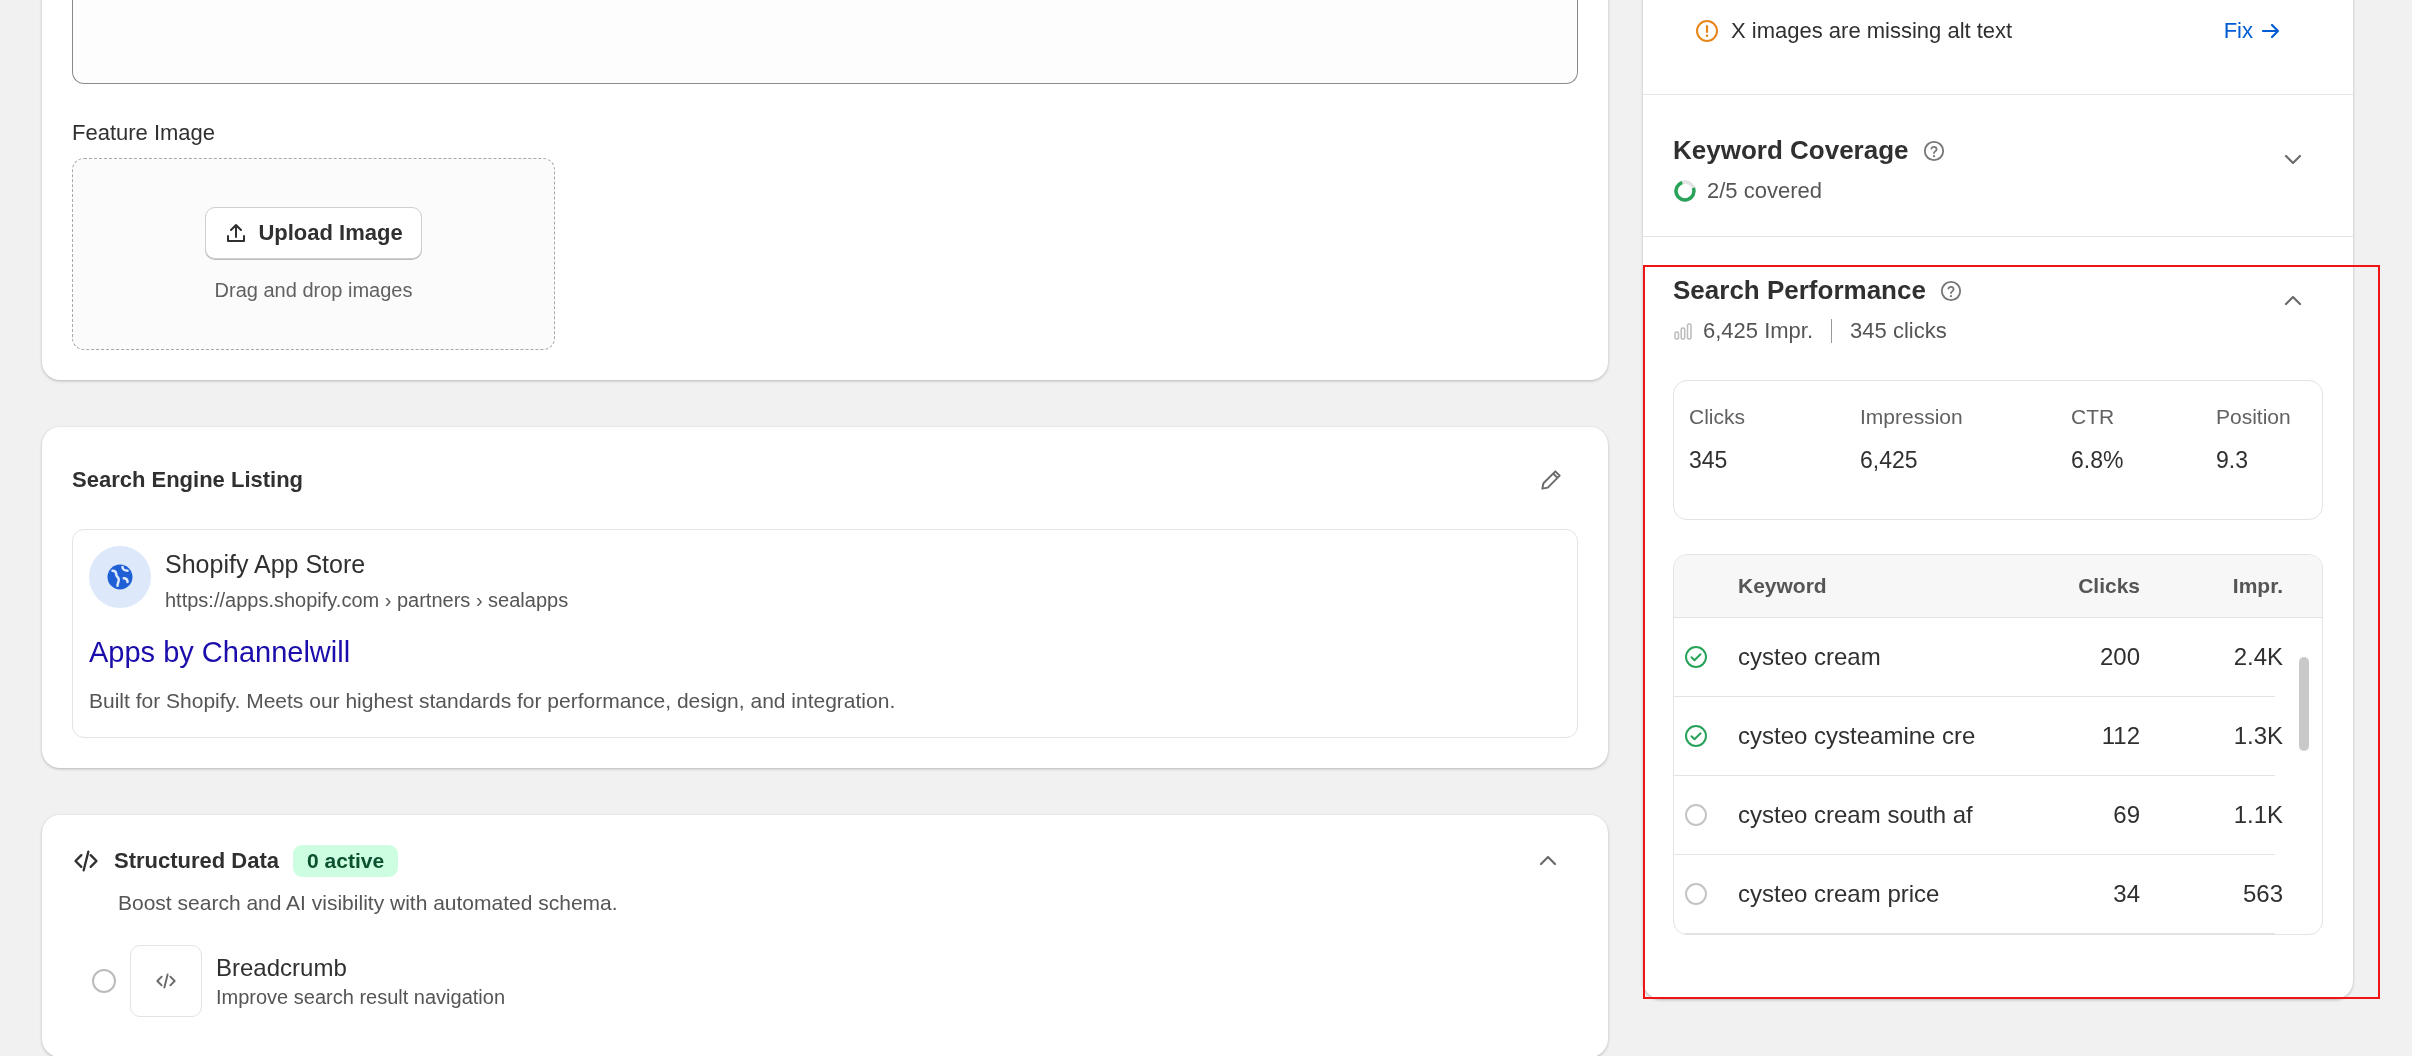  Describe the element at coordinates (2108, 586) in the screenshot. I see `column-header: Clicks` at that location.